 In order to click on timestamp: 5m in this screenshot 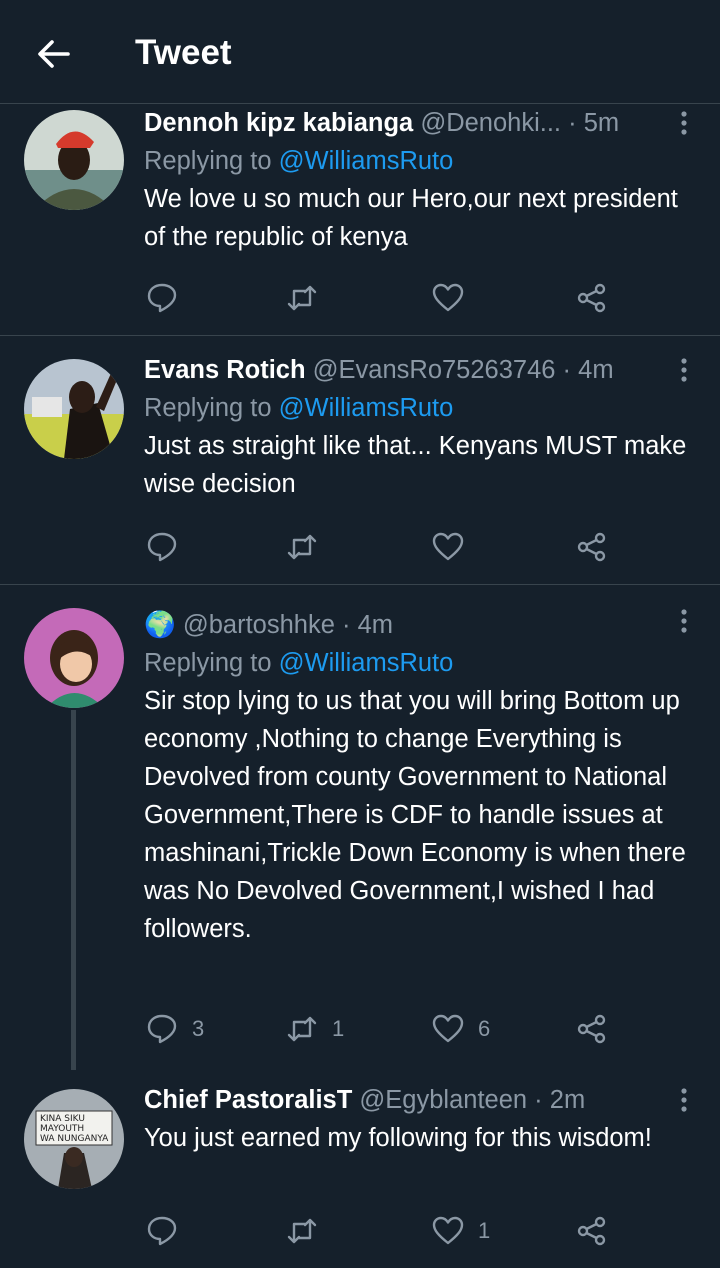, I will do `click(601, 123)`.